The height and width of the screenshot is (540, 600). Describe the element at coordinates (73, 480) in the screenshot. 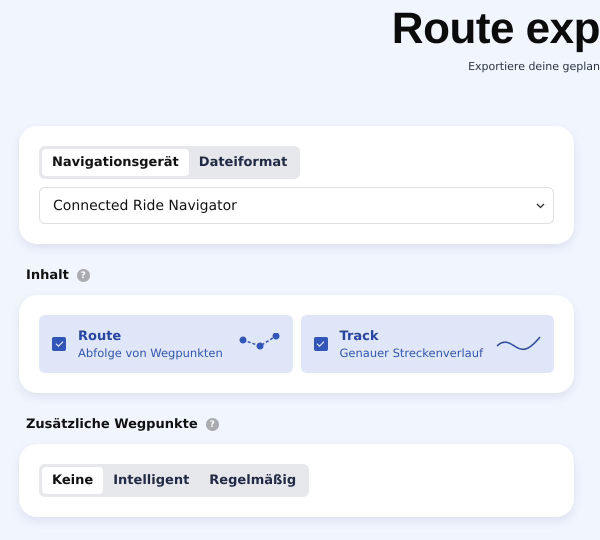

I see `segment-option: Keine` at that location.